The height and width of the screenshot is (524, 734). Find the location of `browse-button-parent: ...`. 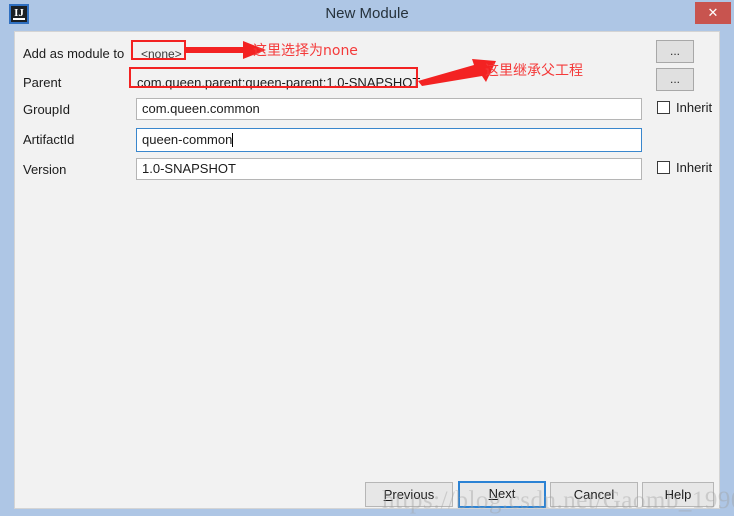

browse-button-parent: ... is located at coordinates (675, 79).